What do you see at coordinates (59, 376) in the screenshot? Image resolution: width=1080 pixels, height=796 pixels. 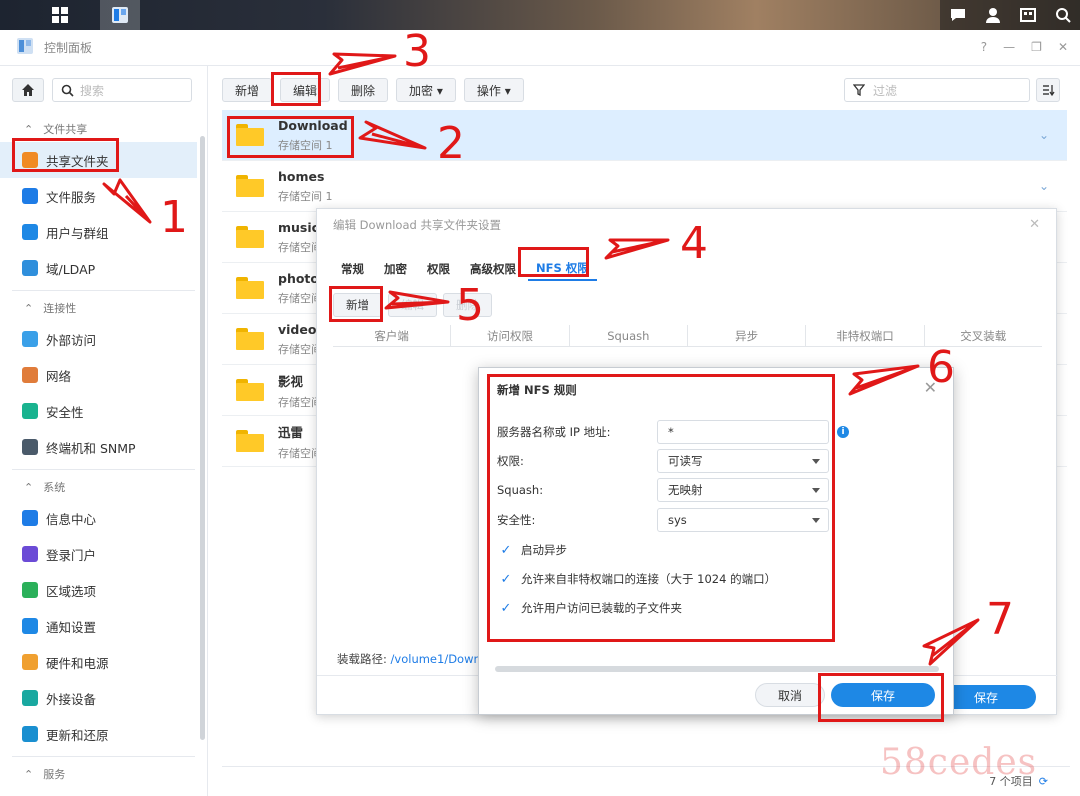 I see `sidebar-item-label: 网络` at bounding box center [59, 376].